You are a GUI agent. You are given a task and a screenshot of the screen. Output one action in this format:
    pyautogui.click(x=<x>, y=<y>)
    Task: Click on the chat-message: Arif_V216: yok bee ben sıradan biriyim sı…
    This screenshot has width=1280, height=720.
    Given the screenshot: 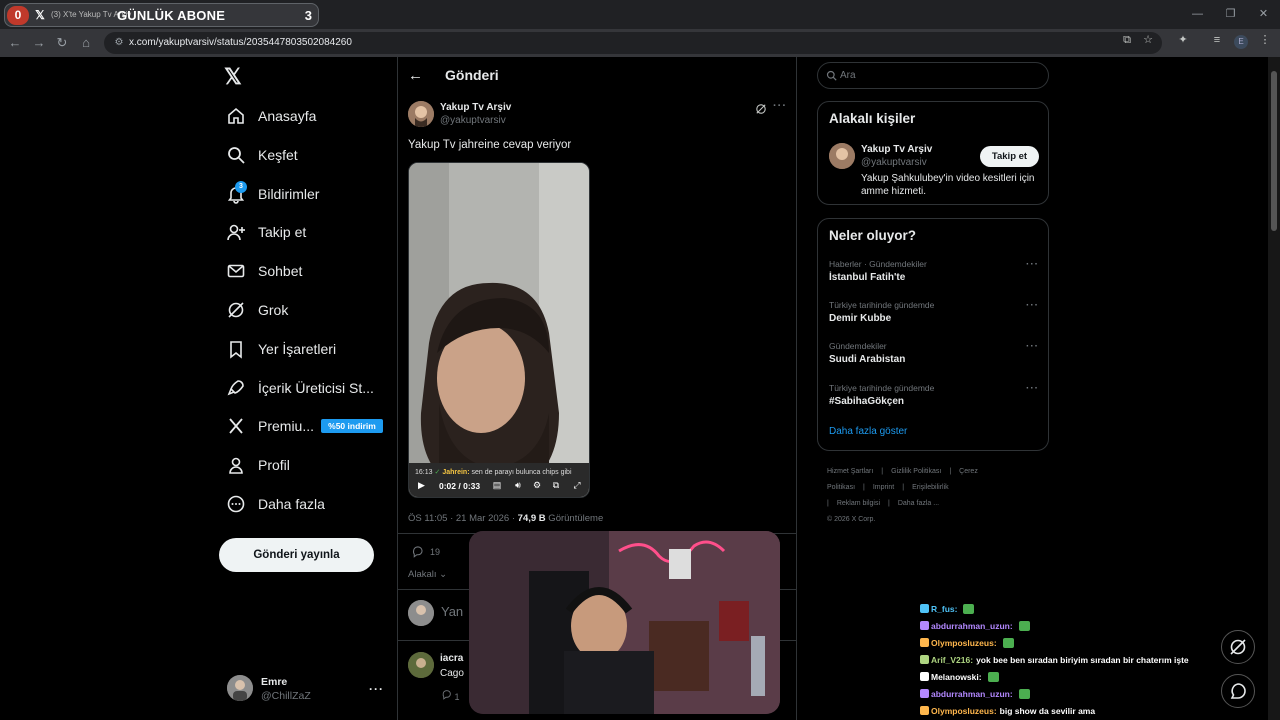 What is the action you would take?
    pyautogui.click(x=1070, y=659)
    